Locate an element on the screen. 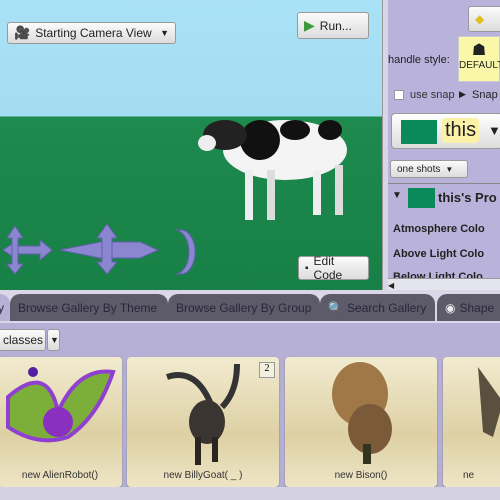 The height and width of the screenshot is (500, 500). play-icon: ▶ is located at coordinates (309, 25).